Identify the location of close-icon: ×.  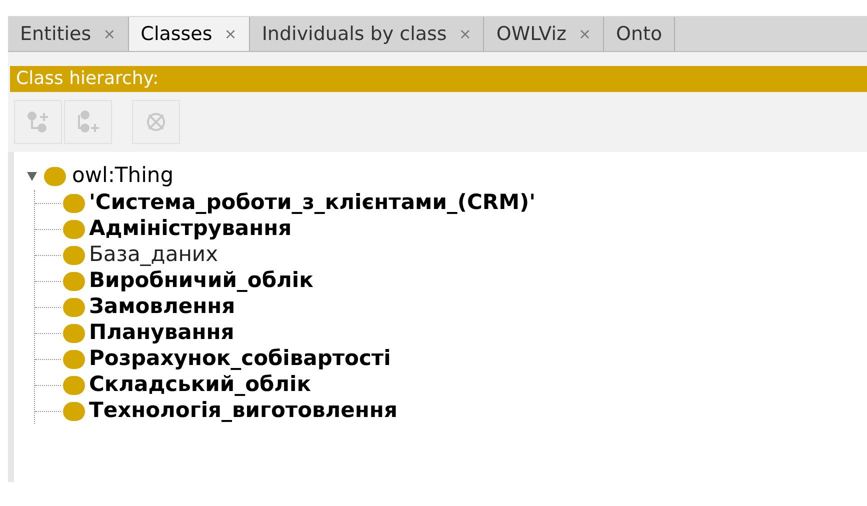
(230, 34).